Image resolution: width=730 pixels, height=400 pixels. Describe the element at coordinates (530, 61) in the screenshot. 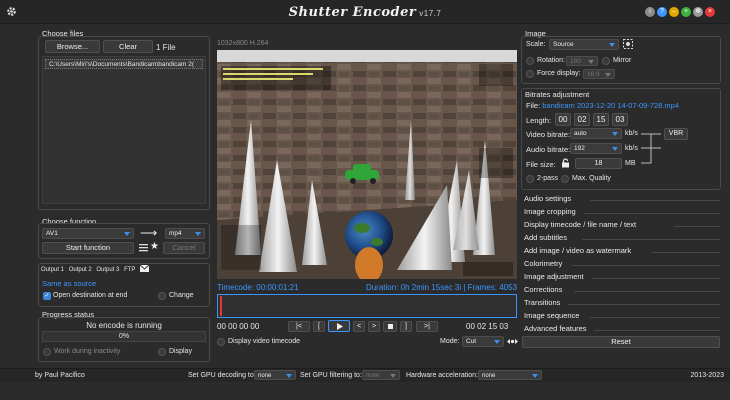

I see `rotation-radio` at that location.